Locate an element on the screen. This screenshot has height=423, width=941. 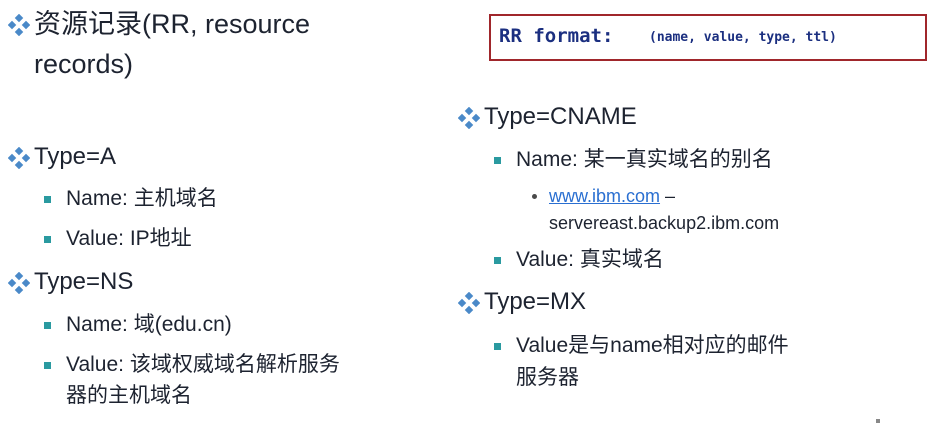
example-link: www.ibm.com is located at coordinates (604, 196).